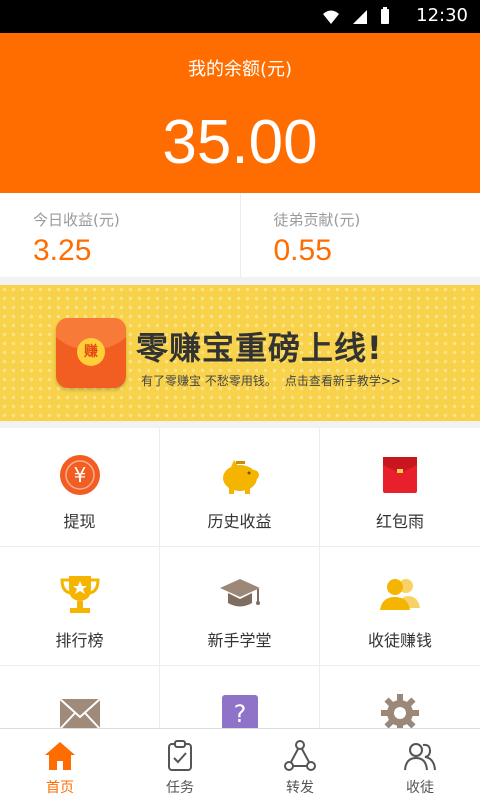  I want to click on grid-item-withdraw: ¥ 提现, so click(80, 487).